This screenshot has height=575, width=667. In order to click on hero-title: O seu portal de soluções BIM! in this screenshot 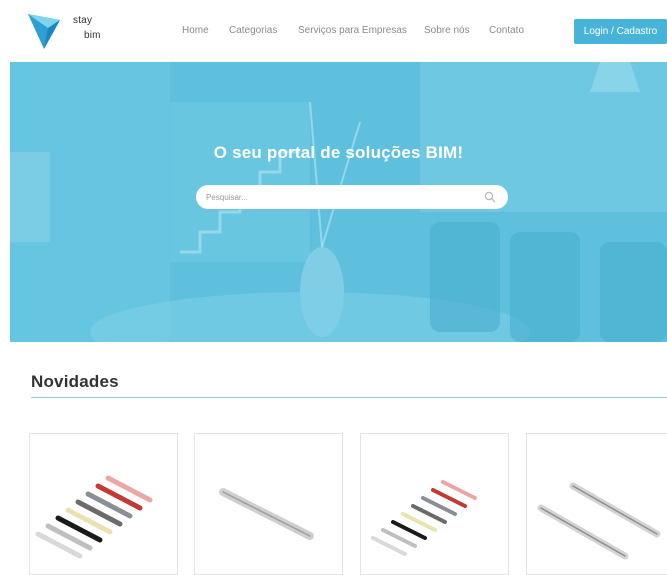, I will do `click(338, 152)`.